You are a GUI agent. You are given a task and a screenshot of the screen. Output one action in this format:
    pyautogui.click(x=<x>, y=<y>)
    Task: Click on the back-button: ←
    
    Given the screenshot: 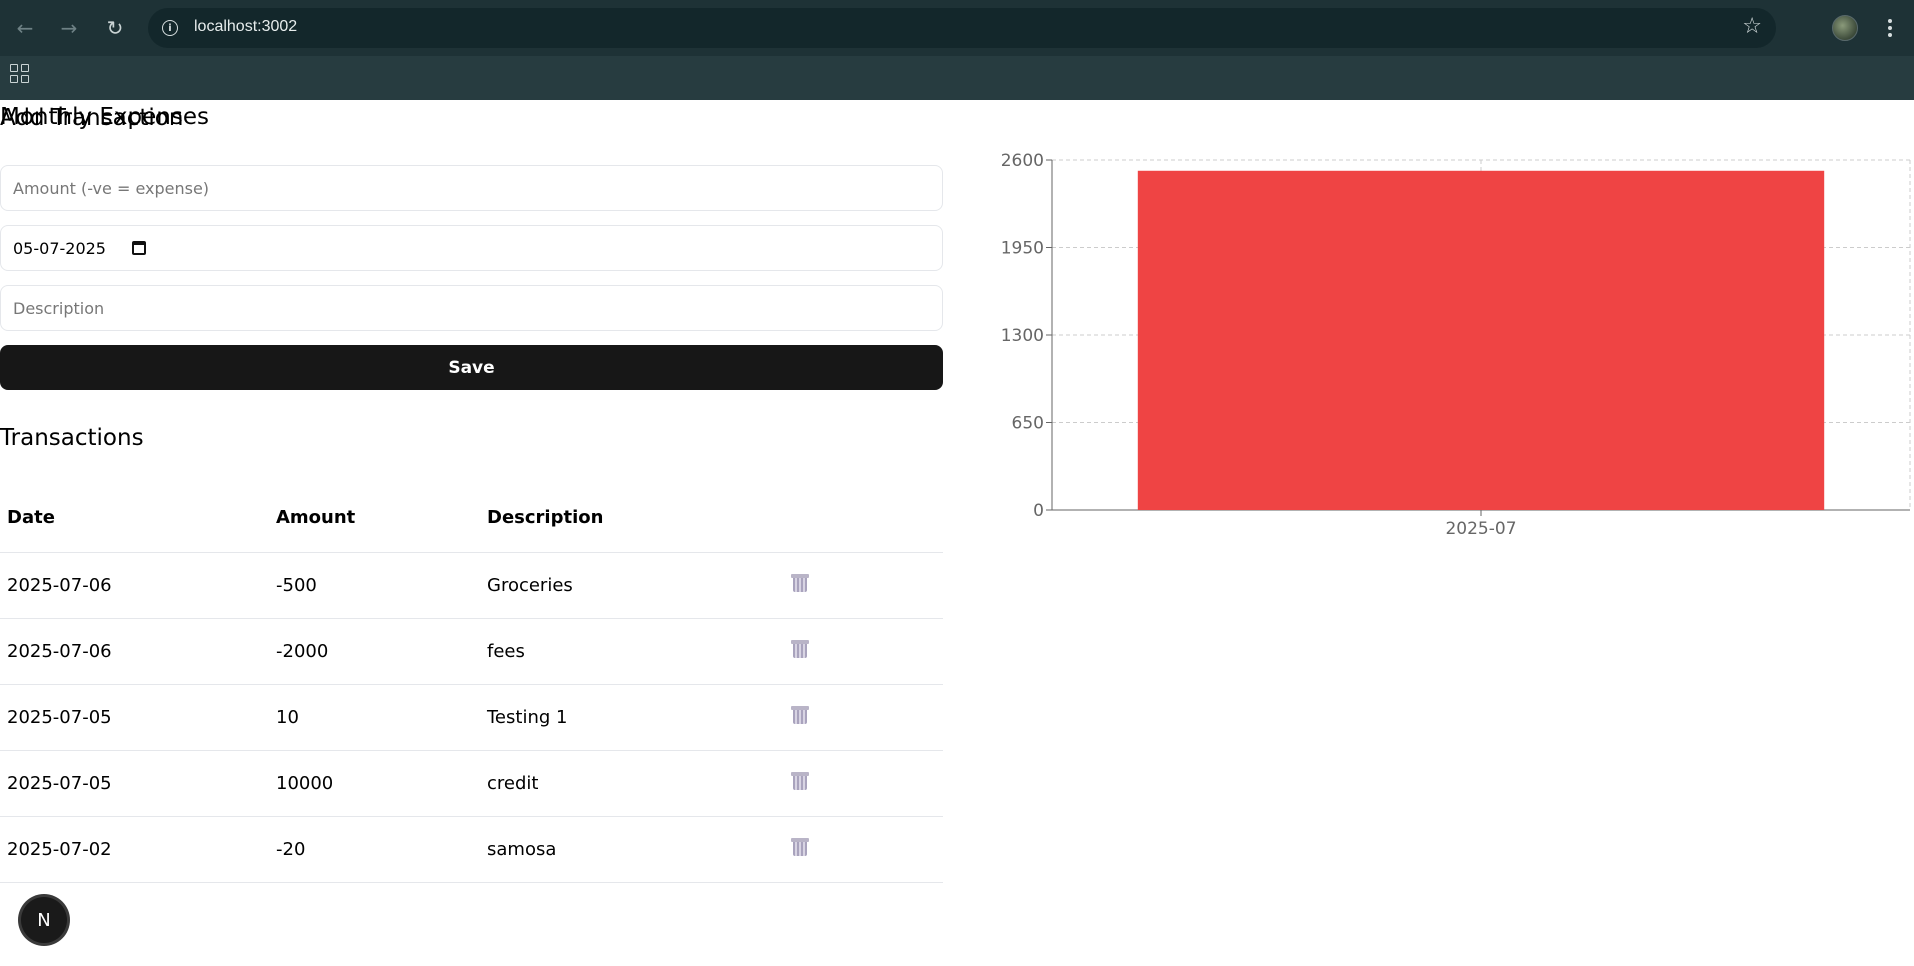 What is the action you would take?
    pyautogui.click(x=25, y=28)
    